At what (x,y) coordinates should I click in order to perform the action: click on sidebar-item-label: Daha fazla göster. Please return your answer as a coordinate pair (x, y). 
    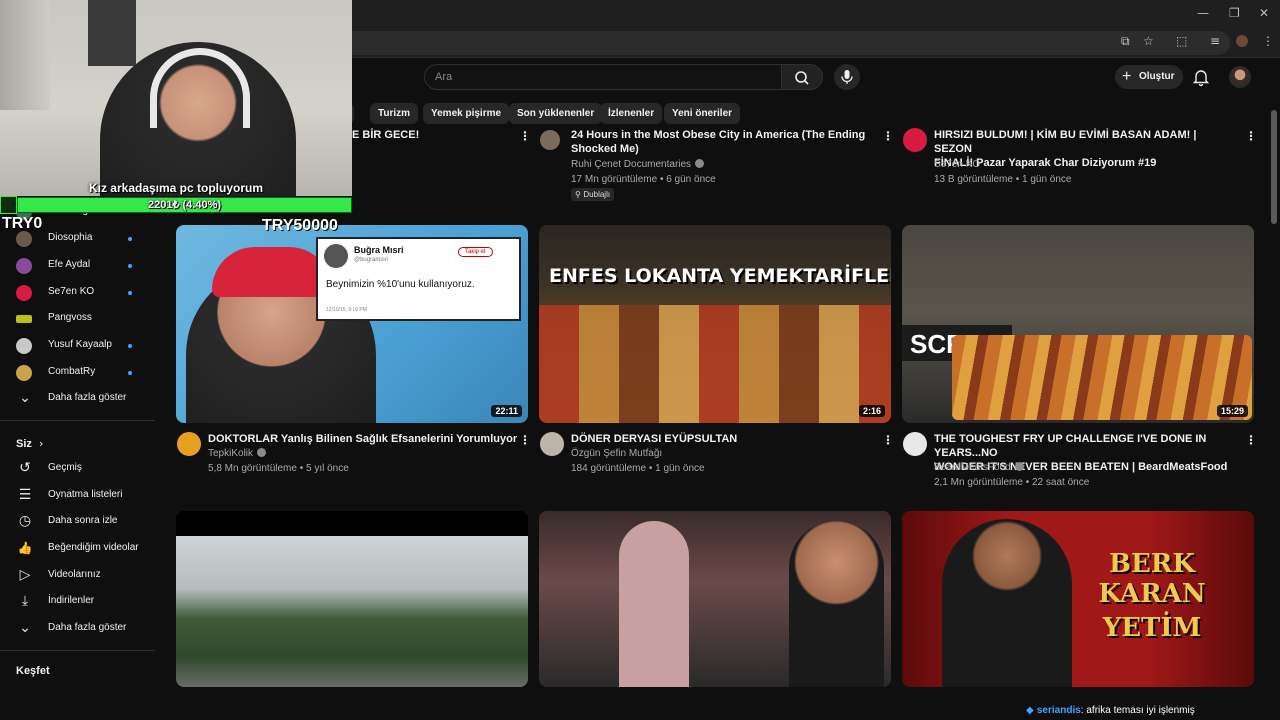
    Looking at the image, I should click on (87, 627).